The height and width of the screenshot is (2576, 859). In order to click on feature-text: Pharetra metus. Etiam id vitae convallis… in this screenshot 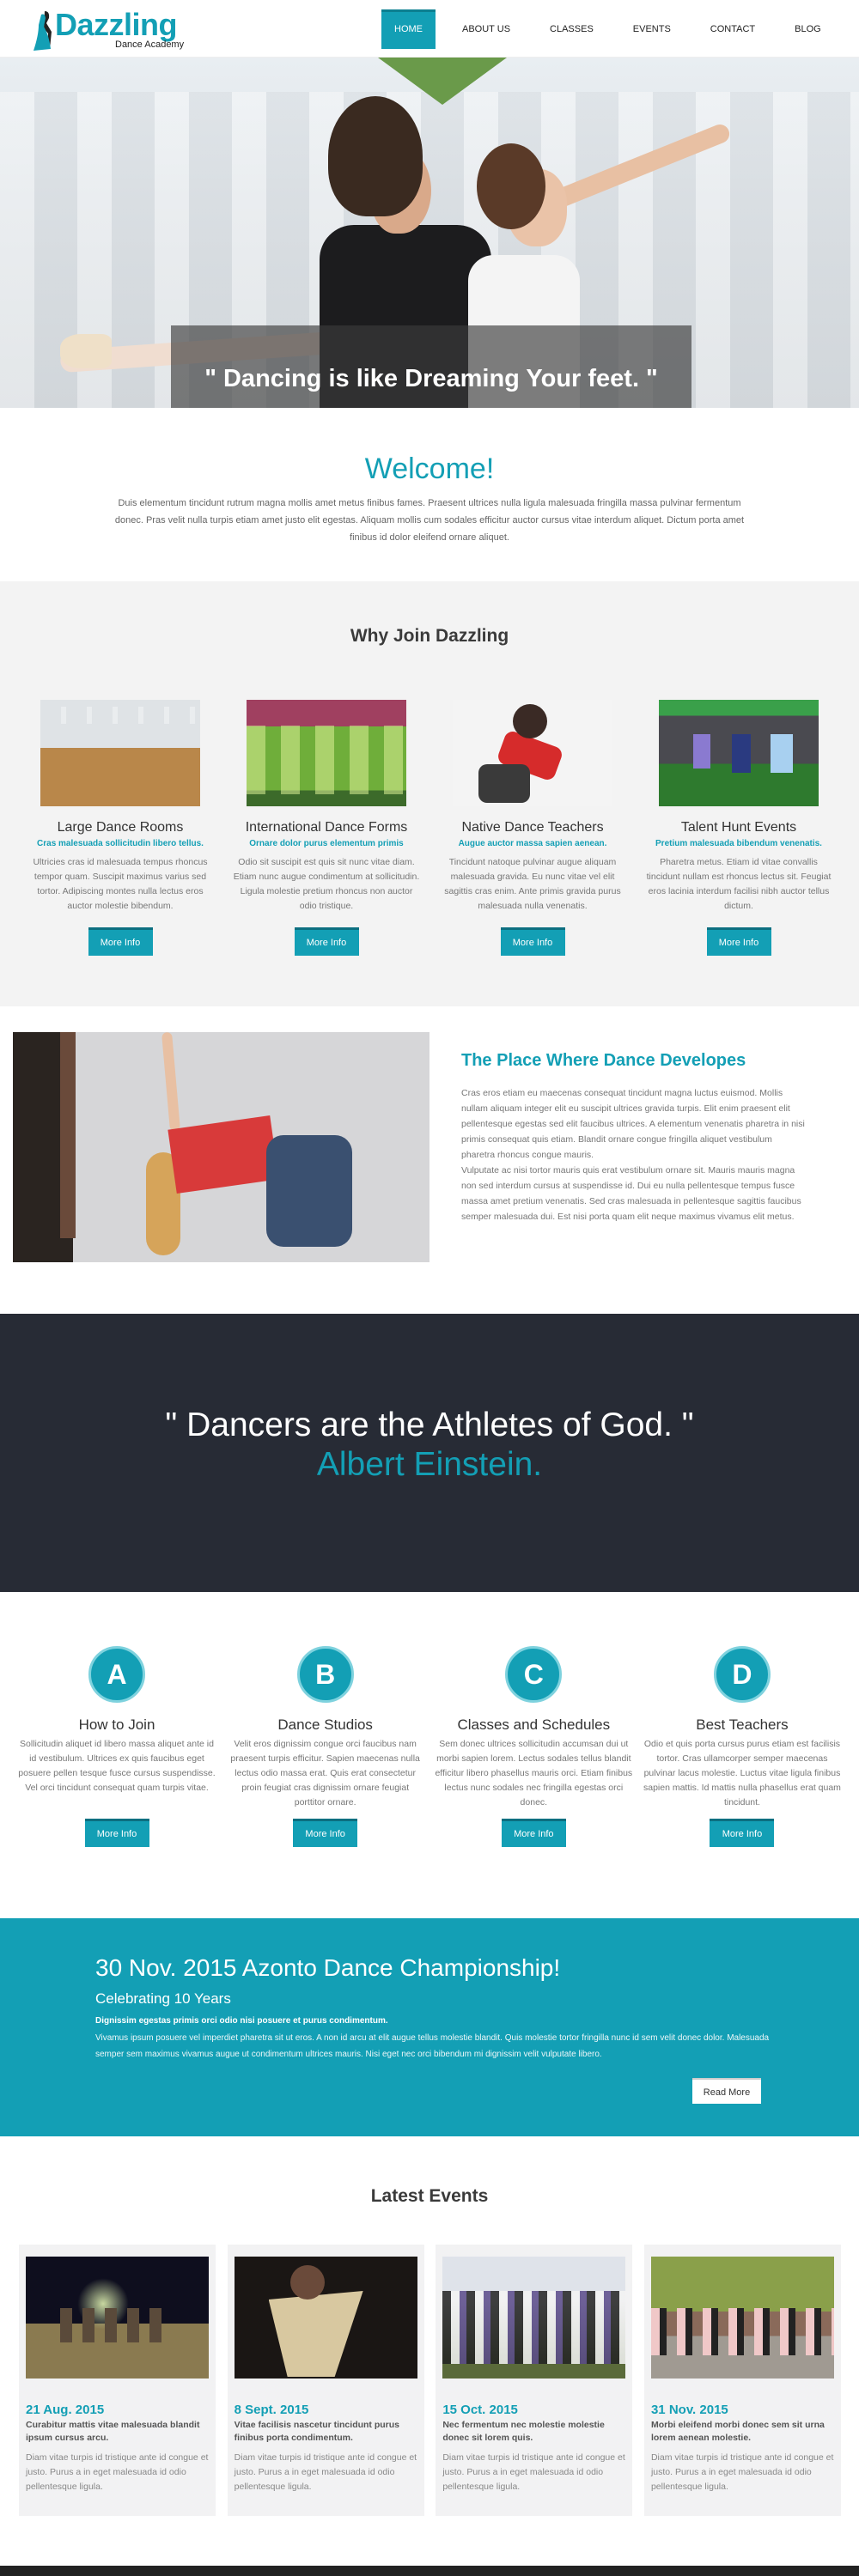, I will do `click(739, 884)`.